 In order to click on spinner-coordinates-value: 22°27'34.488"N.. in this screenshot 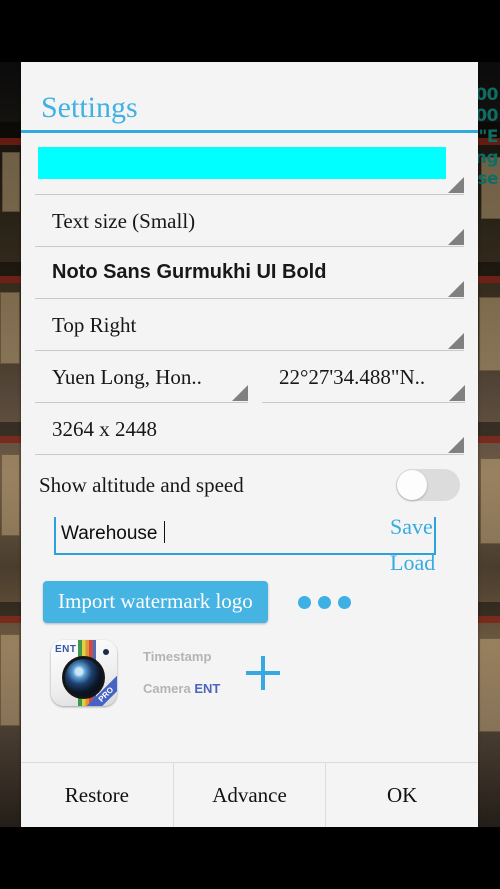, I will do `click(352, 377)`.